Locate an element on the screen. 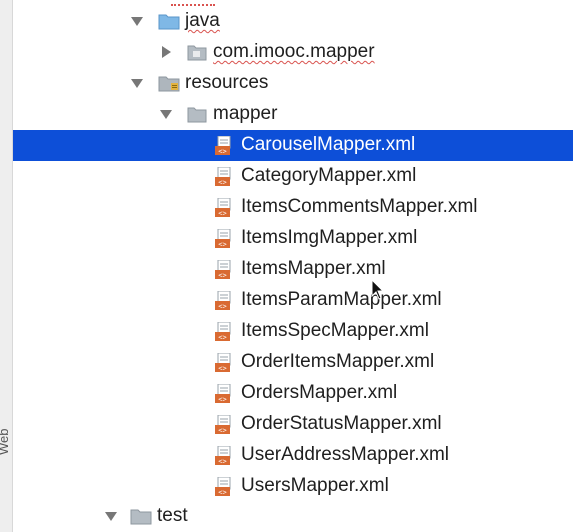 The height and width of the screenshot is (532, 573). tree-node-package: com.imooc.mapper is located at coordinates (293, 52).